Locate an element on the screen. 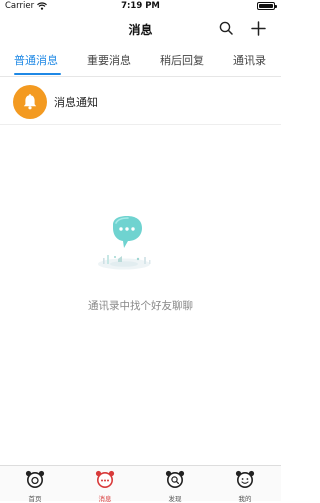  tabbar-profile: 我的 is located at coordinates (245, 486).